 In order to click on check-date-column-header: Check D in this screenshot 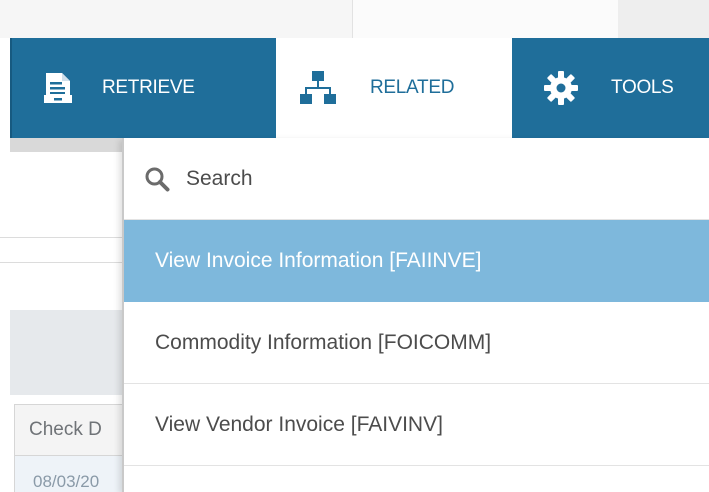, I will do `click(68, 430)`.